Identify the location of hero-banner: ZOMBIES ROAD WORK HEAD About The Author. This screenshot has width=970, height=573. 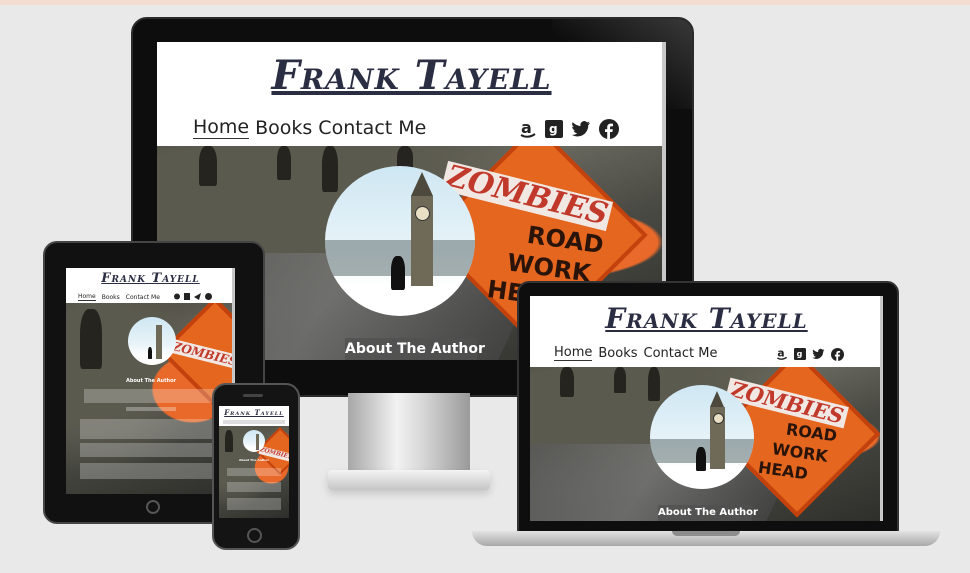
(706, 444).